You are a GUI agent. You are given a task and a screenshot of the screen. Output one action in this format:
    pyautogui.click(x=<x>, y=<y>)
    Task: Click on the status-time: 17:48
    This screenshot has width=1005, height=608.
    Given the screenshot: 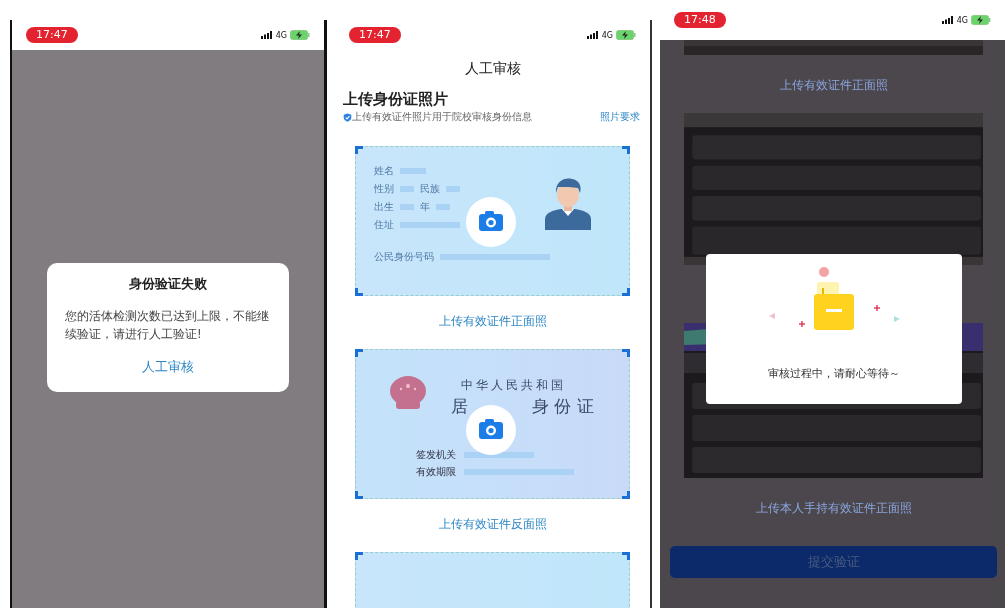 What is the action you would take?
    pyautogui.click(x=700, y=20)
    